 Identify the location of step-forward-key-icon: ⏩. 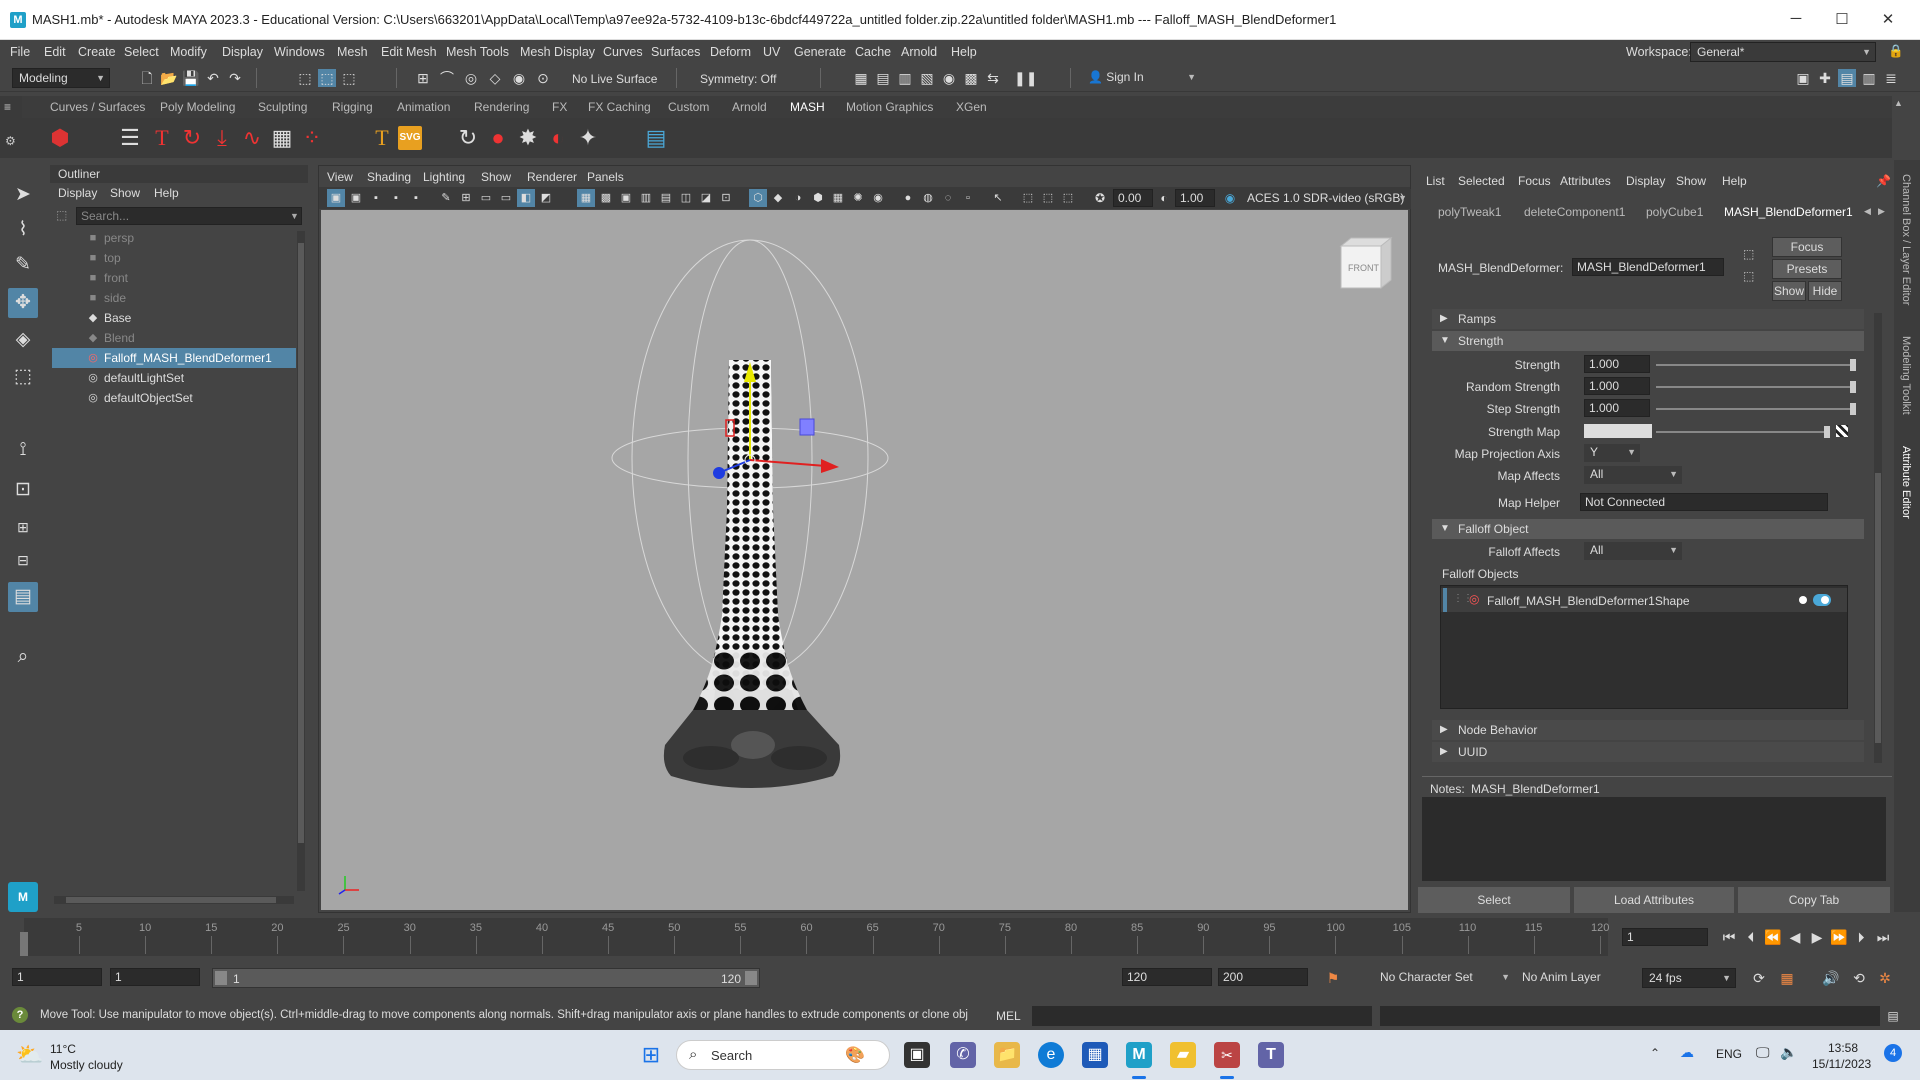
(1839, 937).